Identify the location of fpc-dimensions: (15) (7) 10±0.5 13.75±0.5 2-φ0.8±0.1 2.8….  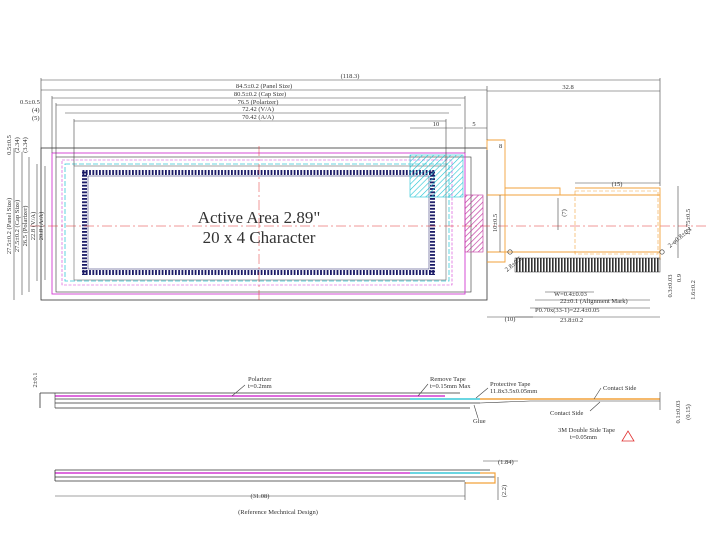
(592, 252).